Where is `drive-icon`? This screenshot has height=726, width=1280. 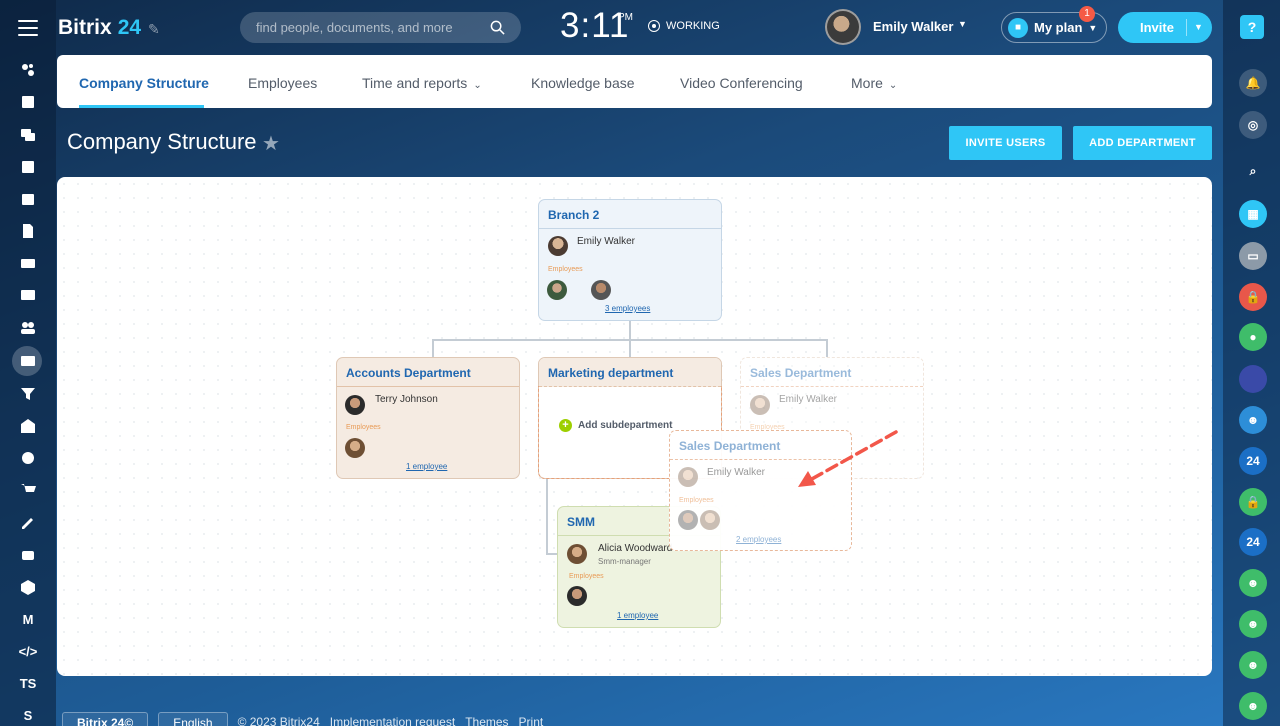
drive-icon is located at coordinates (28, 263).